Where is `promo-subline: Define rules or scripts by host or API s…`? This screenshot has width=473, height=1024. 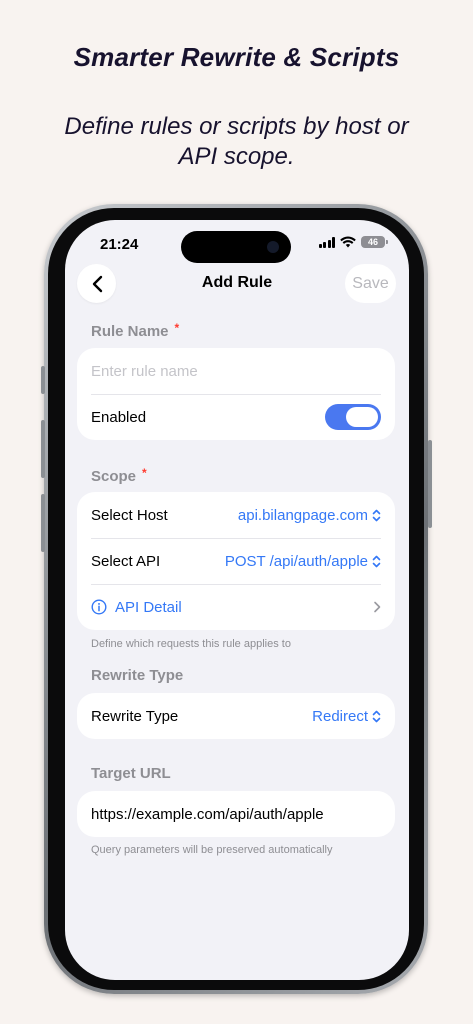
promo-subline: Define rules or scripts by host or API s… is located at coordinates (236, 141).